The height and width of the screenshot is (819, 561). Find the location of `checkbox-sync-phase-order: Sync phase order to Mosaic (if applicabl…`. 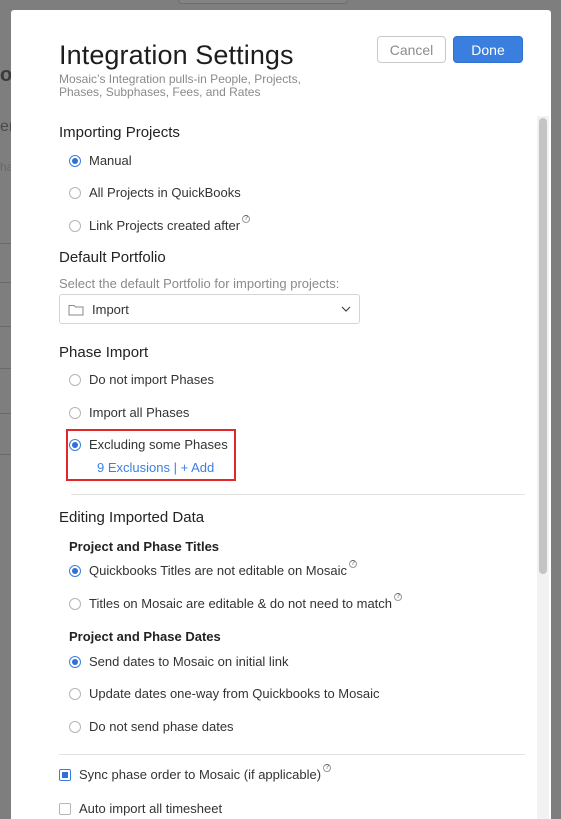

checkbox-sync-phase-order: Sync phase order to Mosaic (if applicabl… is located at coordinates (195, 772).